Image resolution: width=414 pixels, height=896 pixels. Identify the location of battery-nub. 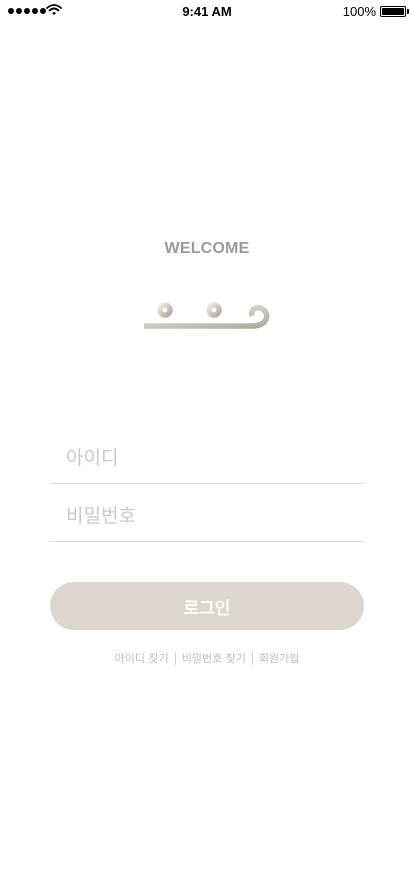
(408, 11).